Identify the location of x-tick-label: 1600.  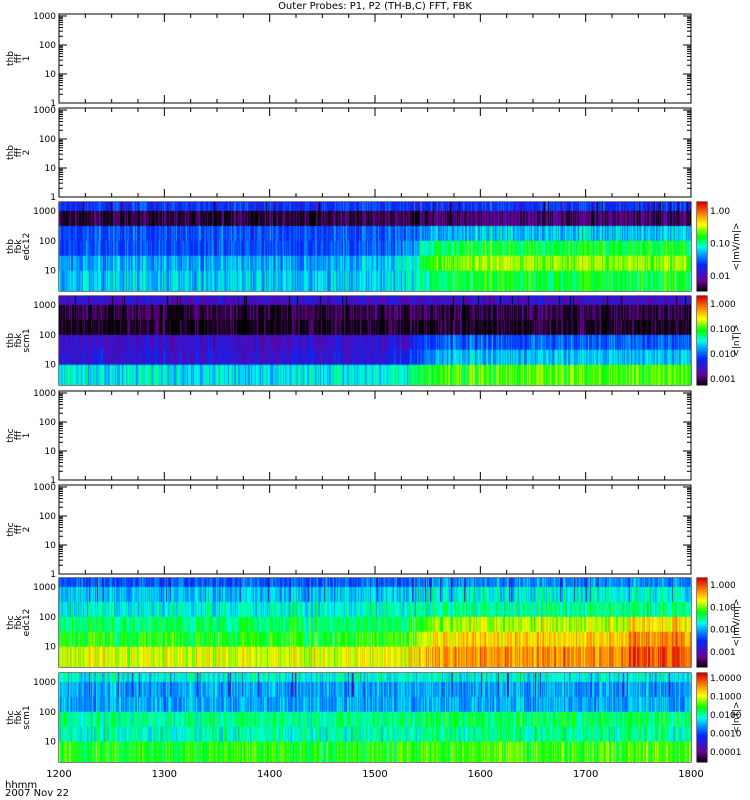
(480, 774).